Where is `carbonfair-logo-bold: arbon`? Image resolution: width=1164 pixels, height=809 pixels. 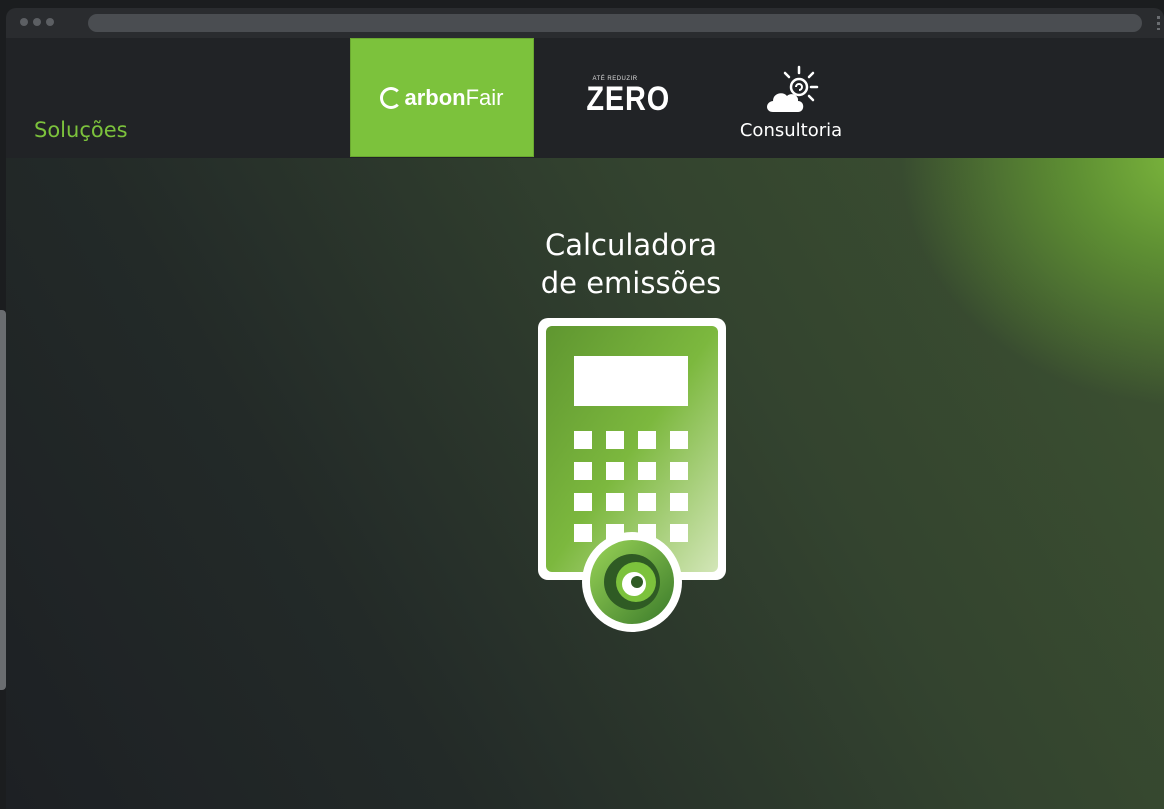
carbonfair-logo-bold: arbon is located at coordinates (435, 97).